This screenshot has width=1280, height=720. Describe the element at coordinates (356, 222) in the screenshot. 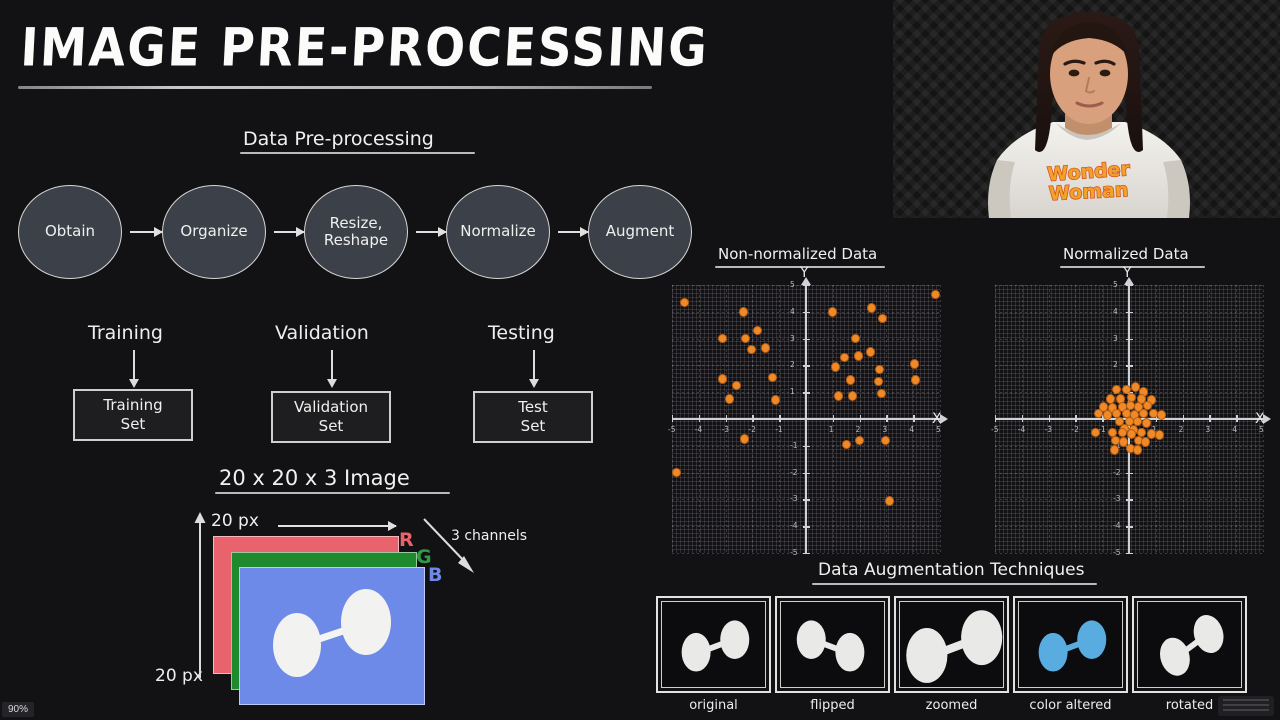

I see `pipeline-node-label-line1: Resize,` at that location.